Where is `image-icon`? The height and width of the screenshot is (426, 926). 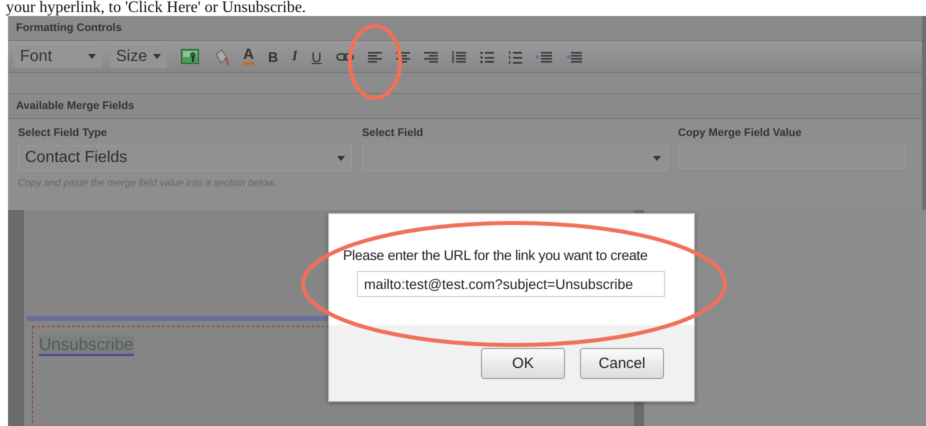 image-icon is located at coordinates (190, 56).